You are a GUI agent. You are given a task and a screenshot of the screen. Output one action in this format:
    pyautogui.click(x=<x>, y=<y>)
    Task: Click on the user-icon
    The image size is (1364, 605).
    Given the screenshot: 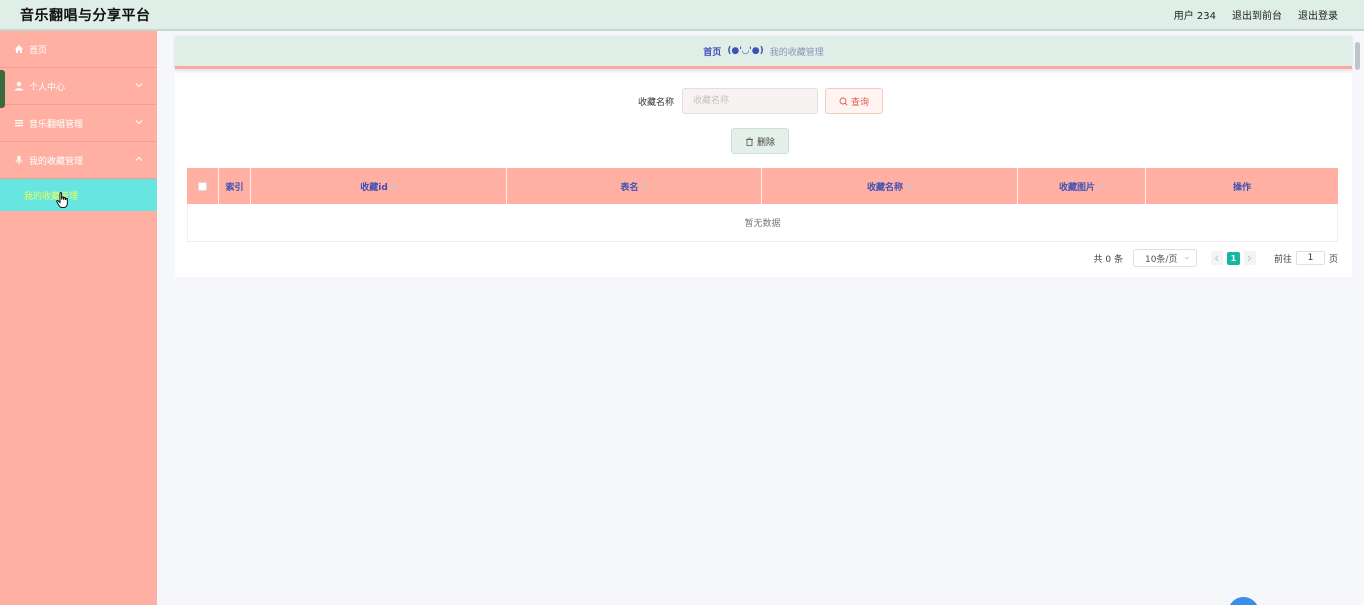 What is the action you would take?
    pyautogui.click(x=19, y=86)
    